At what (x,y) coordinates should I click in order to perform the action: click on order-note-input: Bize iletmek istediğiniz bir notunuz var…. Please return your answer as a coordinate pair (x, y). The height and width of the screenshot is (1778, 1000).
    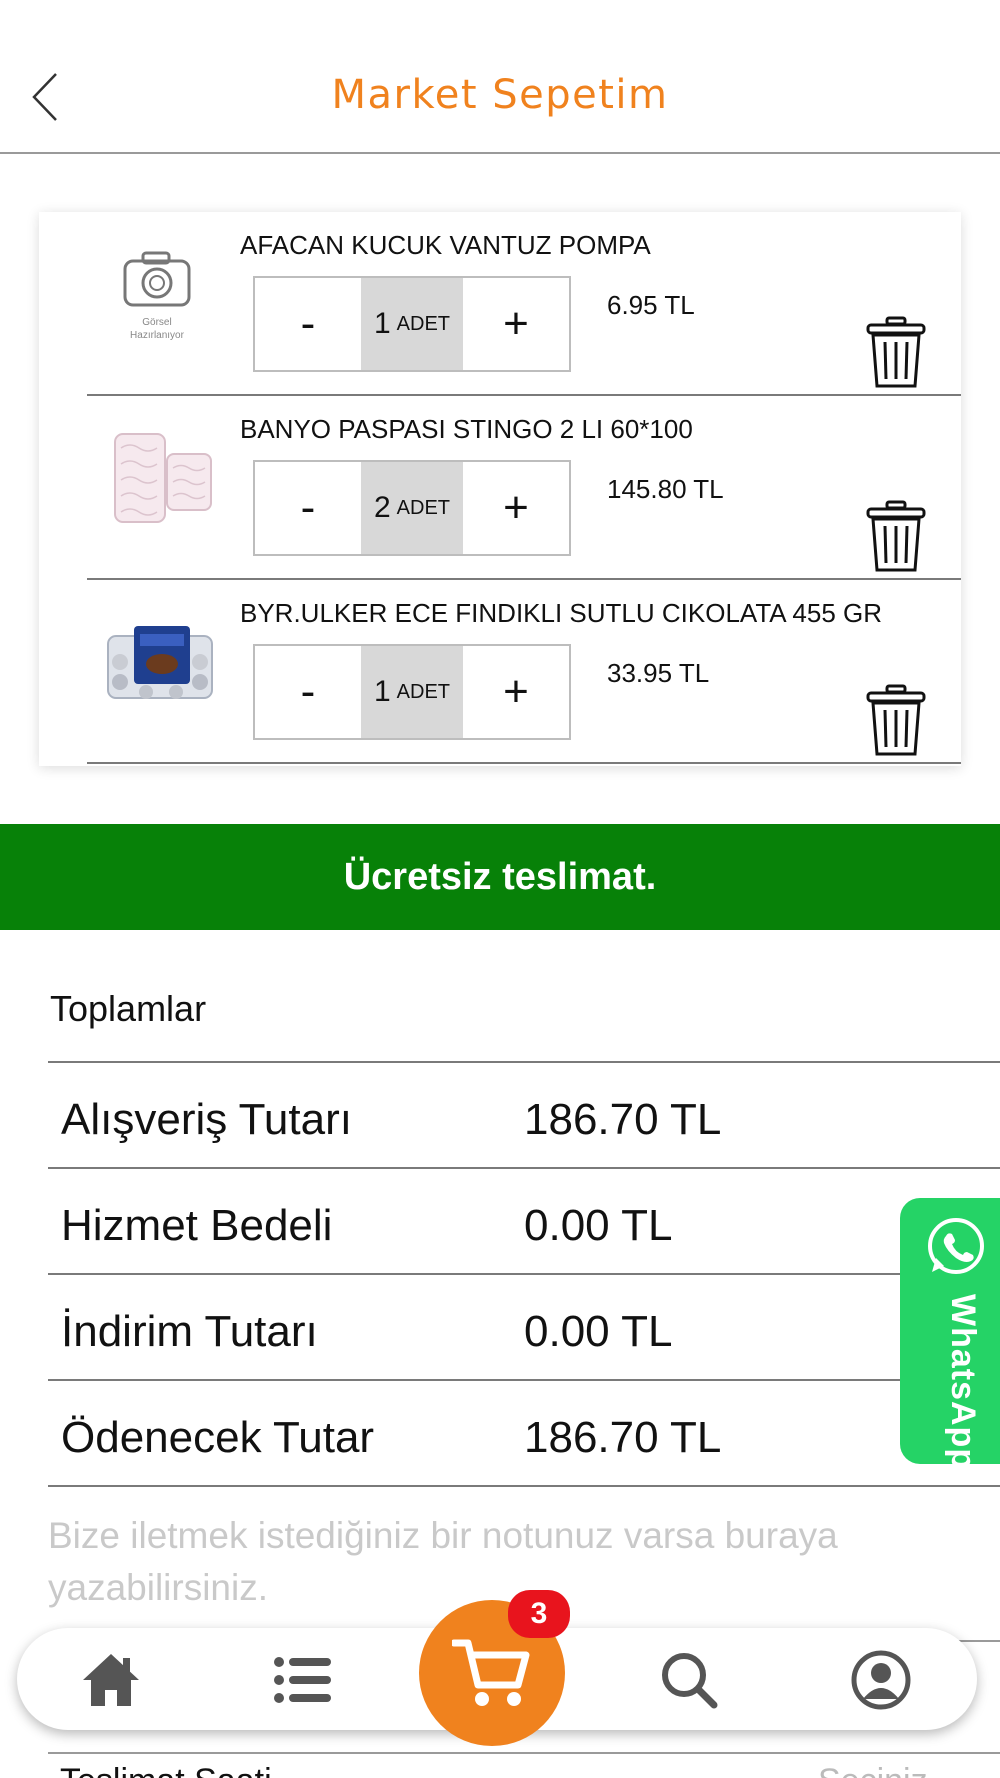
    Looking at the image, I should click on (498, 1562).